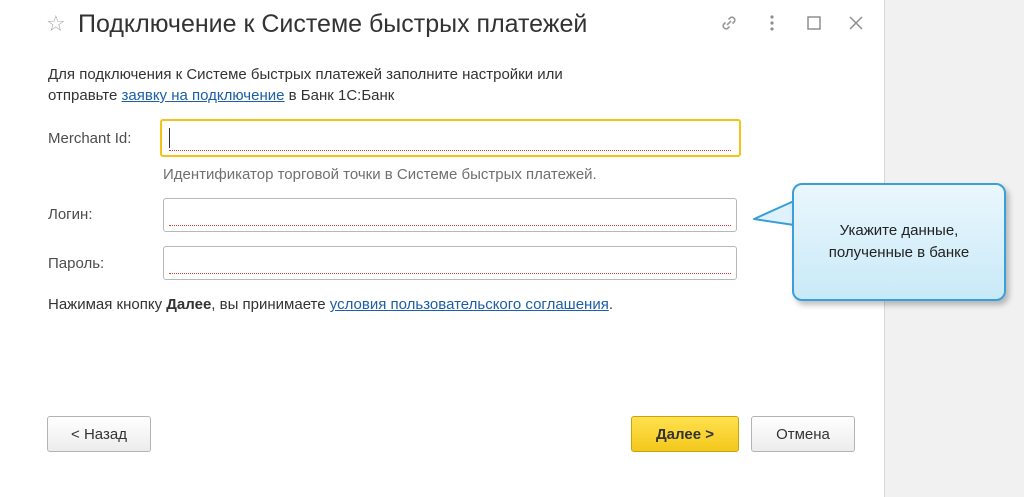 The height and width of the screenshot is (497, 1024). I want to click on login-input, so click(450, 215).